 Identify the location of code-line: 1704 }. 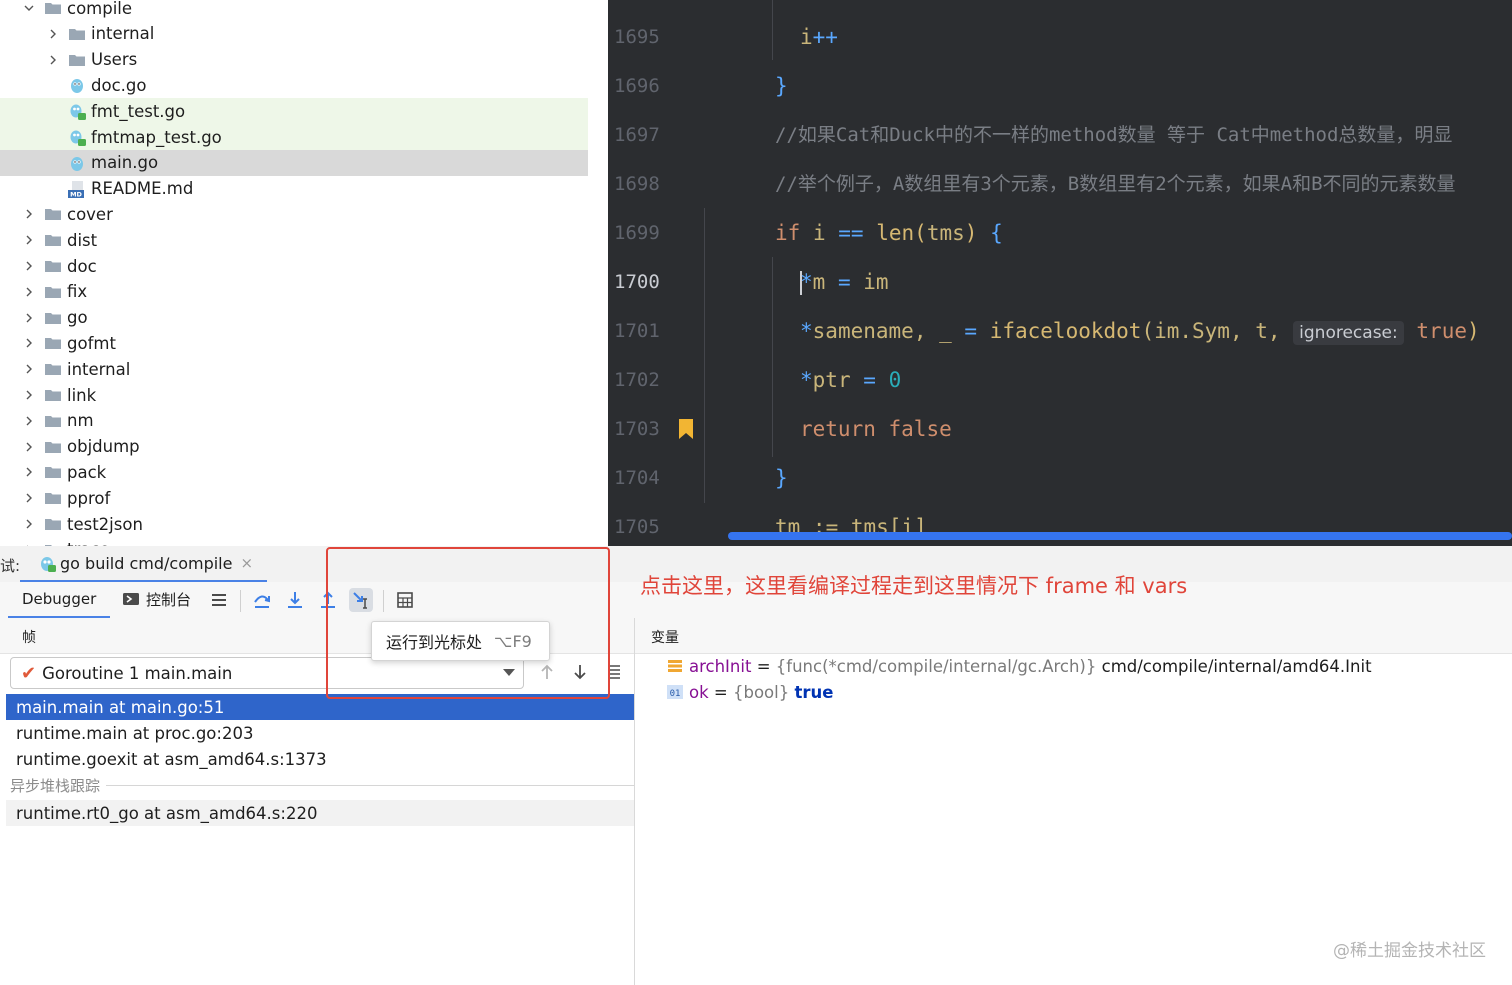
(1060, 478).